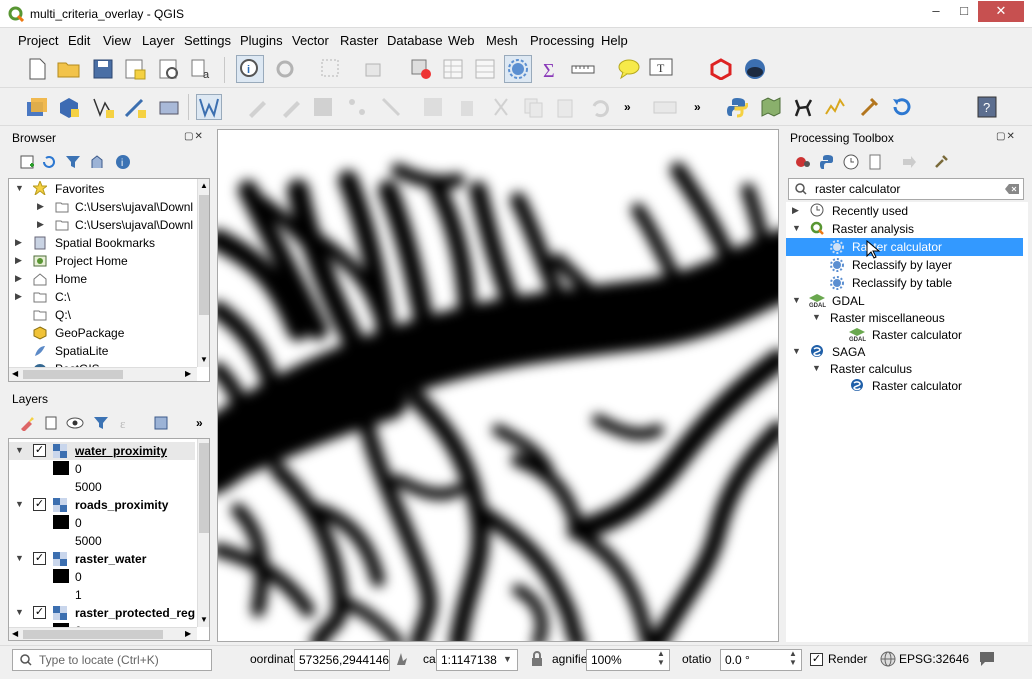  What do you see at coordinates (117, 40) in the screenshot?
I see `menu-view: View` at bounding box center [117, 40].